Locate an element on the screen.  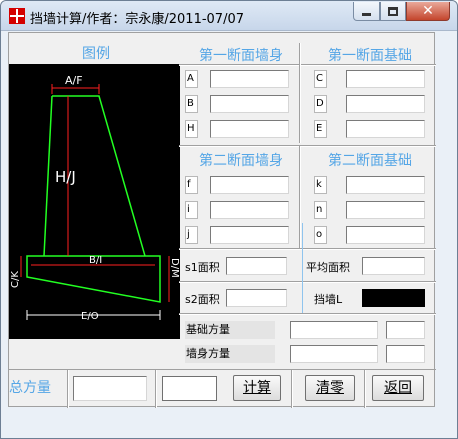
section2-wall-header: 第二断面墙身 is located at coordinates (241, 161).